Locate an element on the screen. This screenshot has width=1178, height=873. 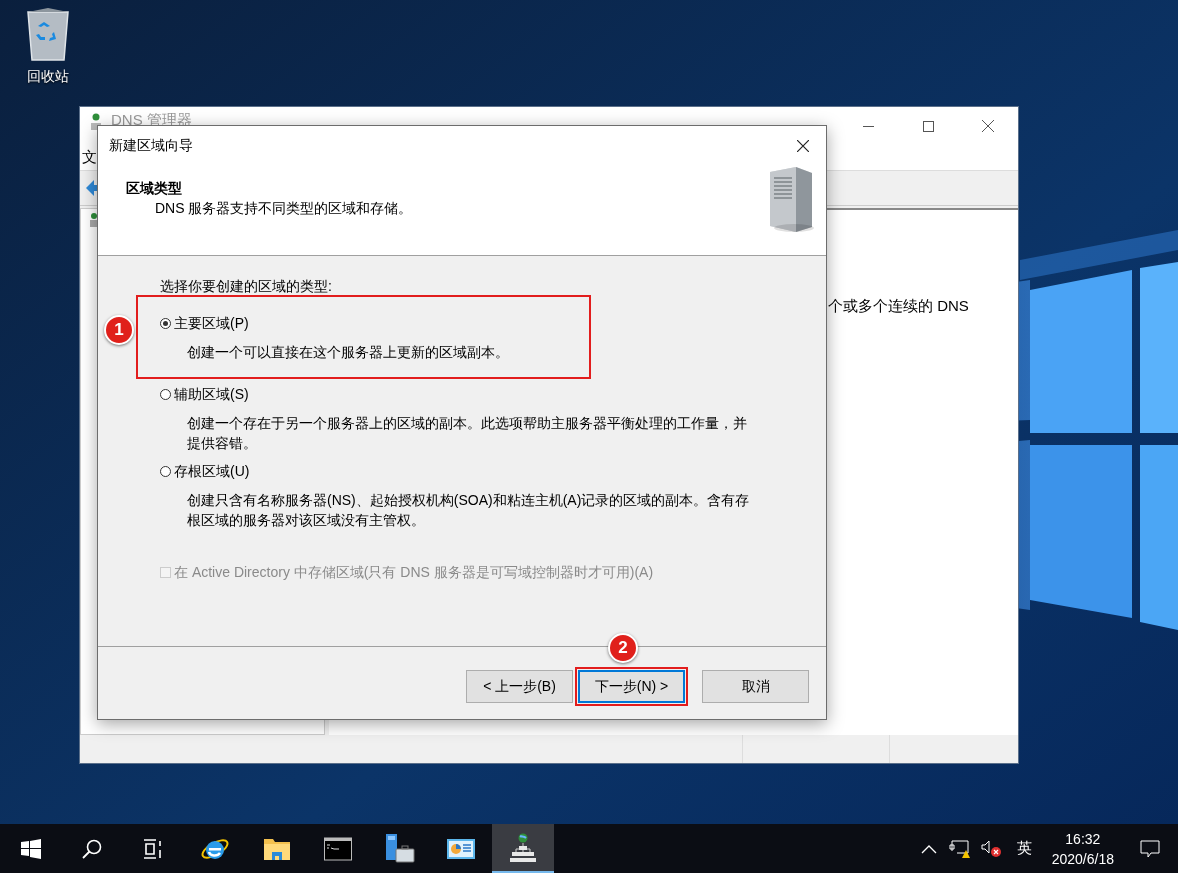
recycle-bin-icon is located at coordinates (48, 34).